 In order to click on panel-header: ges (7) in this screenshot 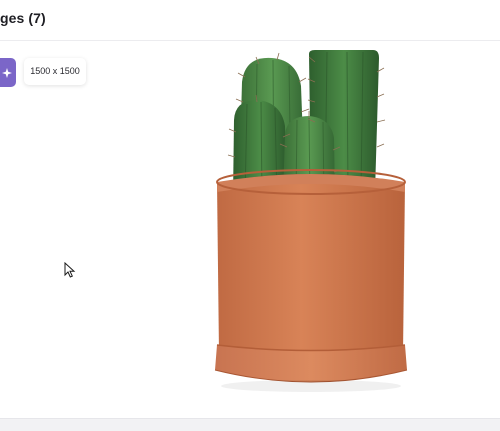, I will do `click(250, 20)`.